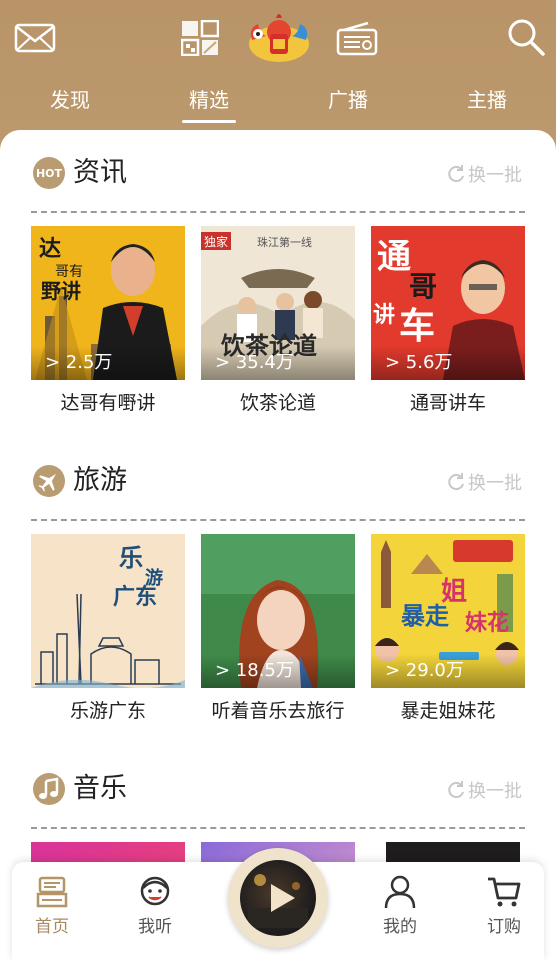 The image size is (556, 960). I want to click on hot-badge-label: HOT, so click(49, 173).